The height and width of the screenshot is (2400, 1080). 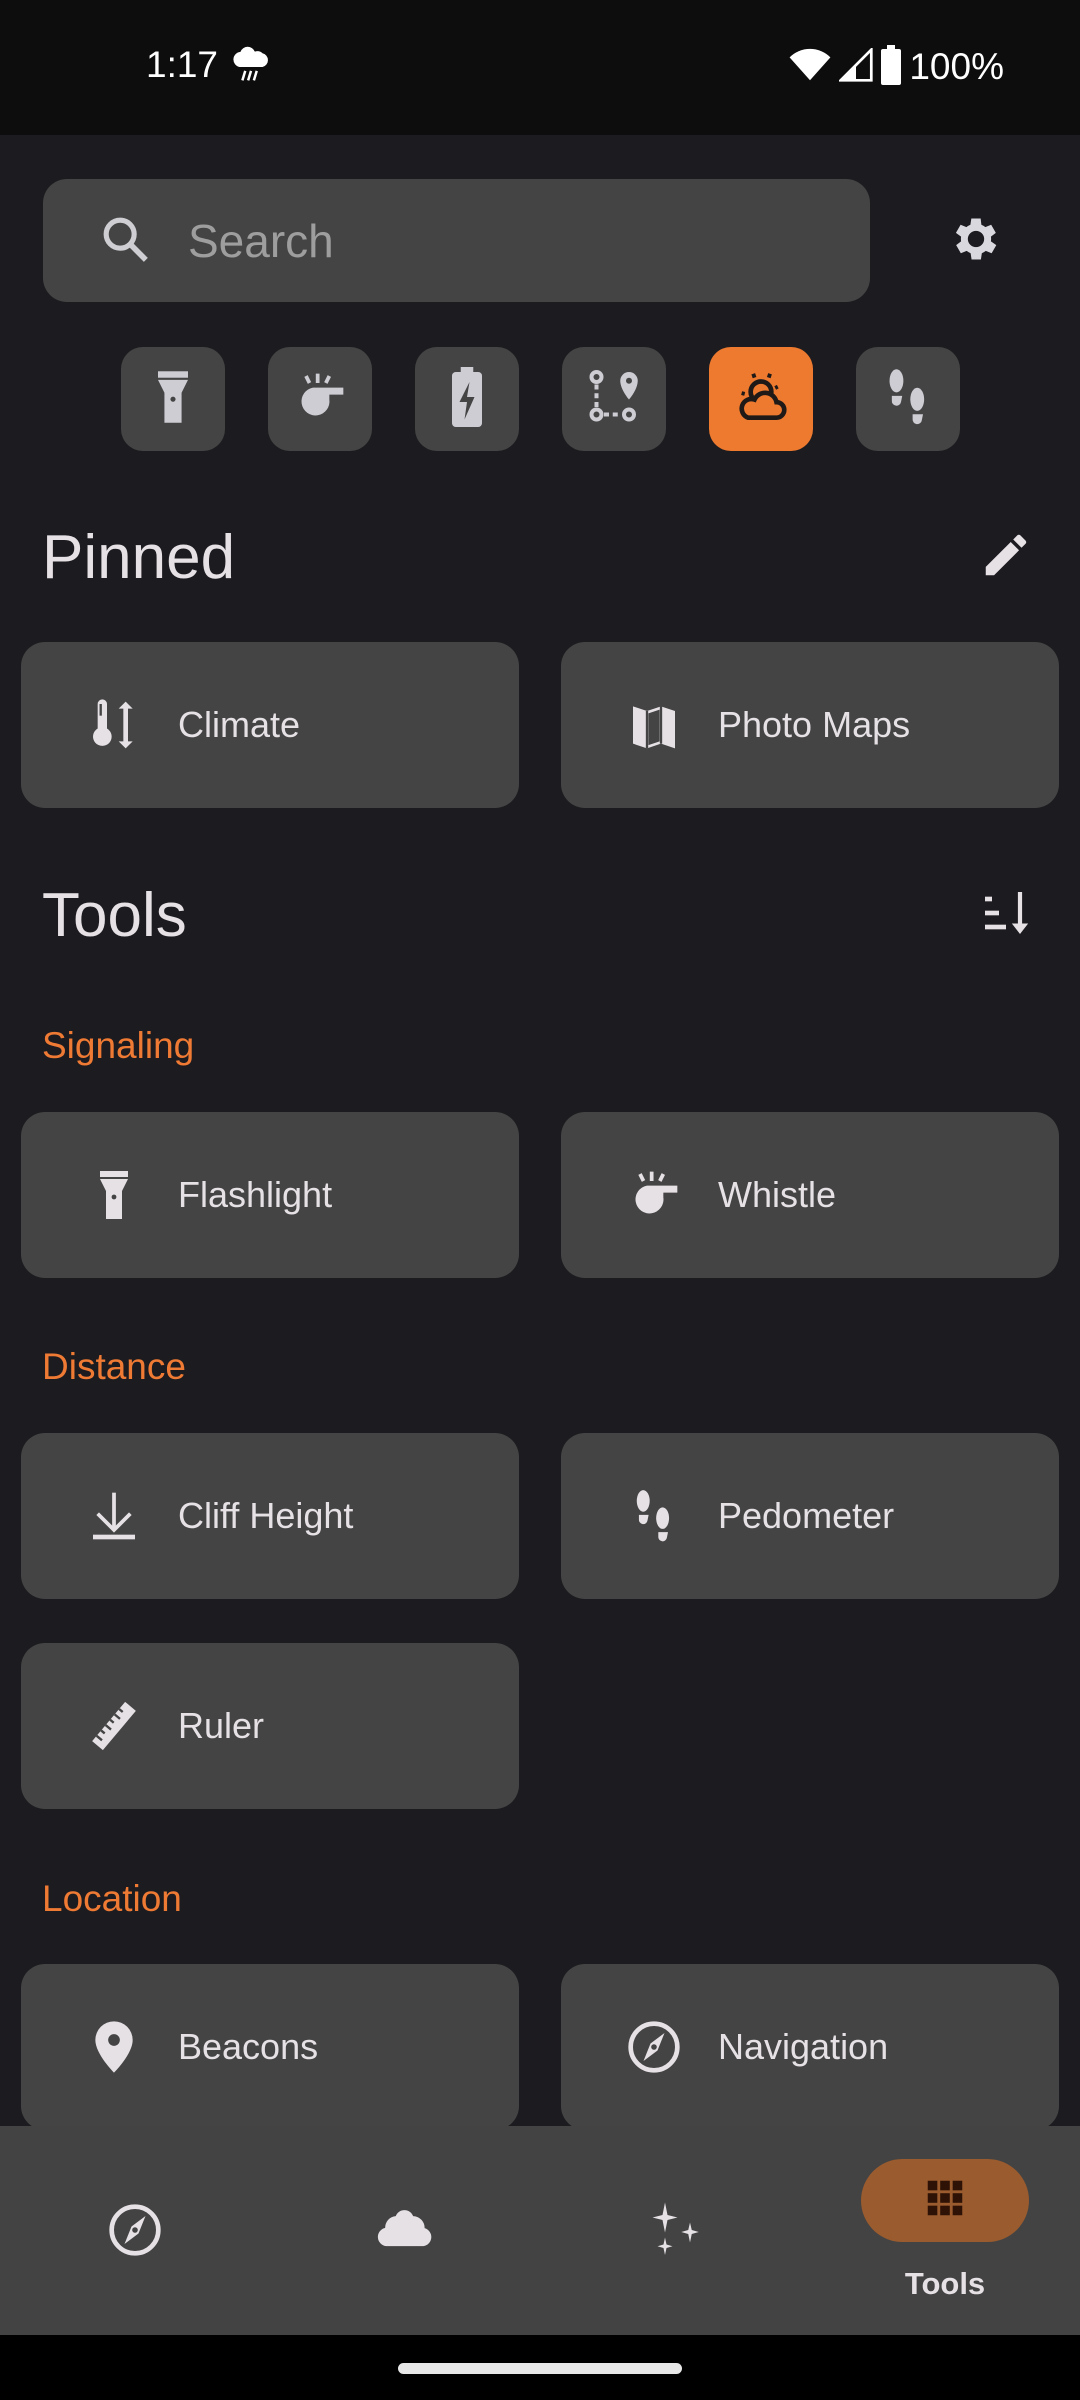 I want to click on tool-whistle: Whistle, so click(x=810, y=1195).